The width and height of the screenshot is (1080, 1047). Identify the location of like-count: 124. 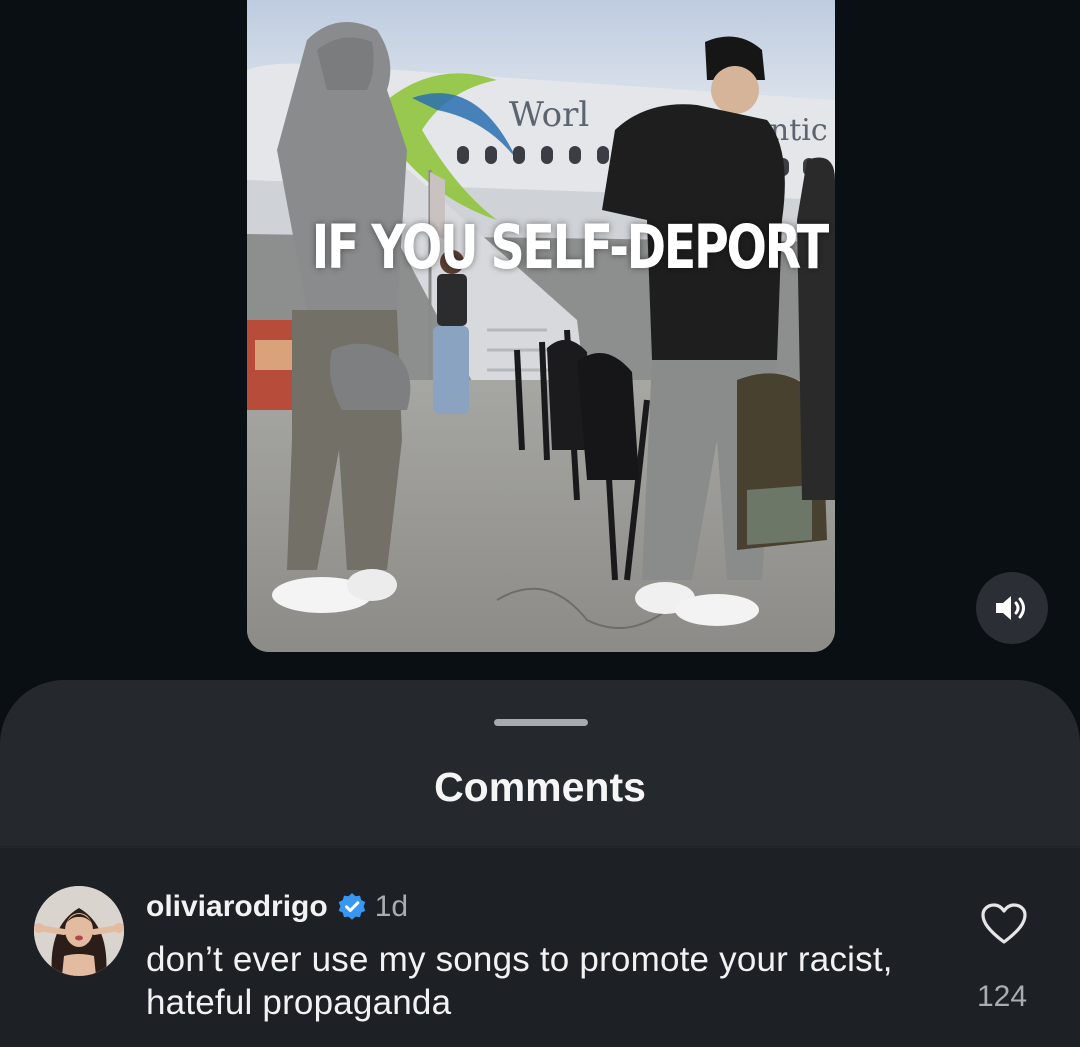
(1002, 996).